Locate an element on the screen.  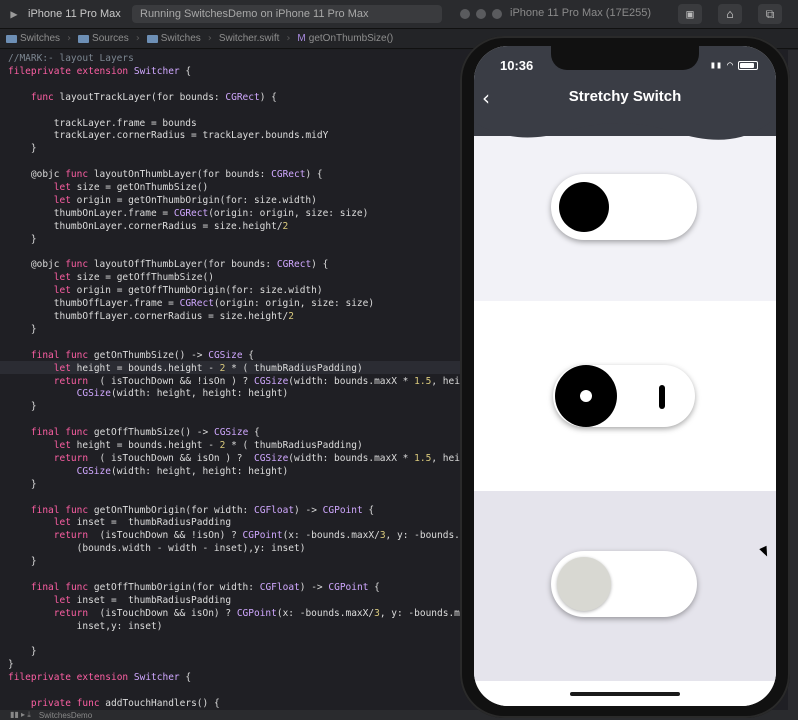
minimize-dot-icon is located at coordinates (481, 14).